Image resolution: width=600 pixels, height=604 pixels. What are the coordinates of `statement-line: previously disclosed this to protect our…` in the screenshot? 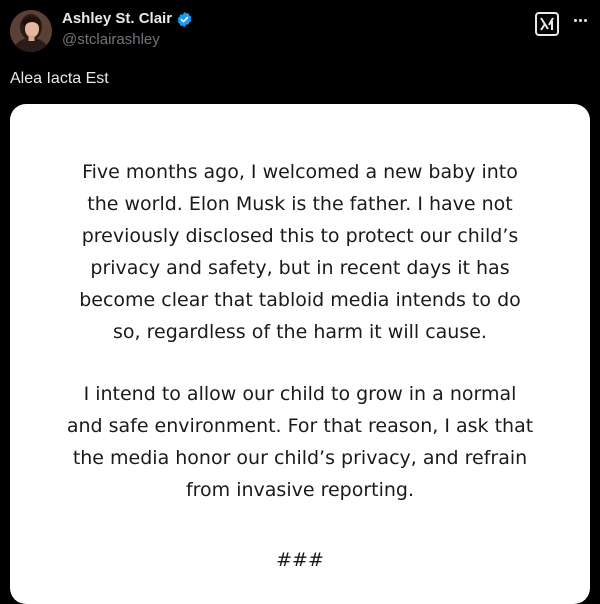 It's located at (300, 236).